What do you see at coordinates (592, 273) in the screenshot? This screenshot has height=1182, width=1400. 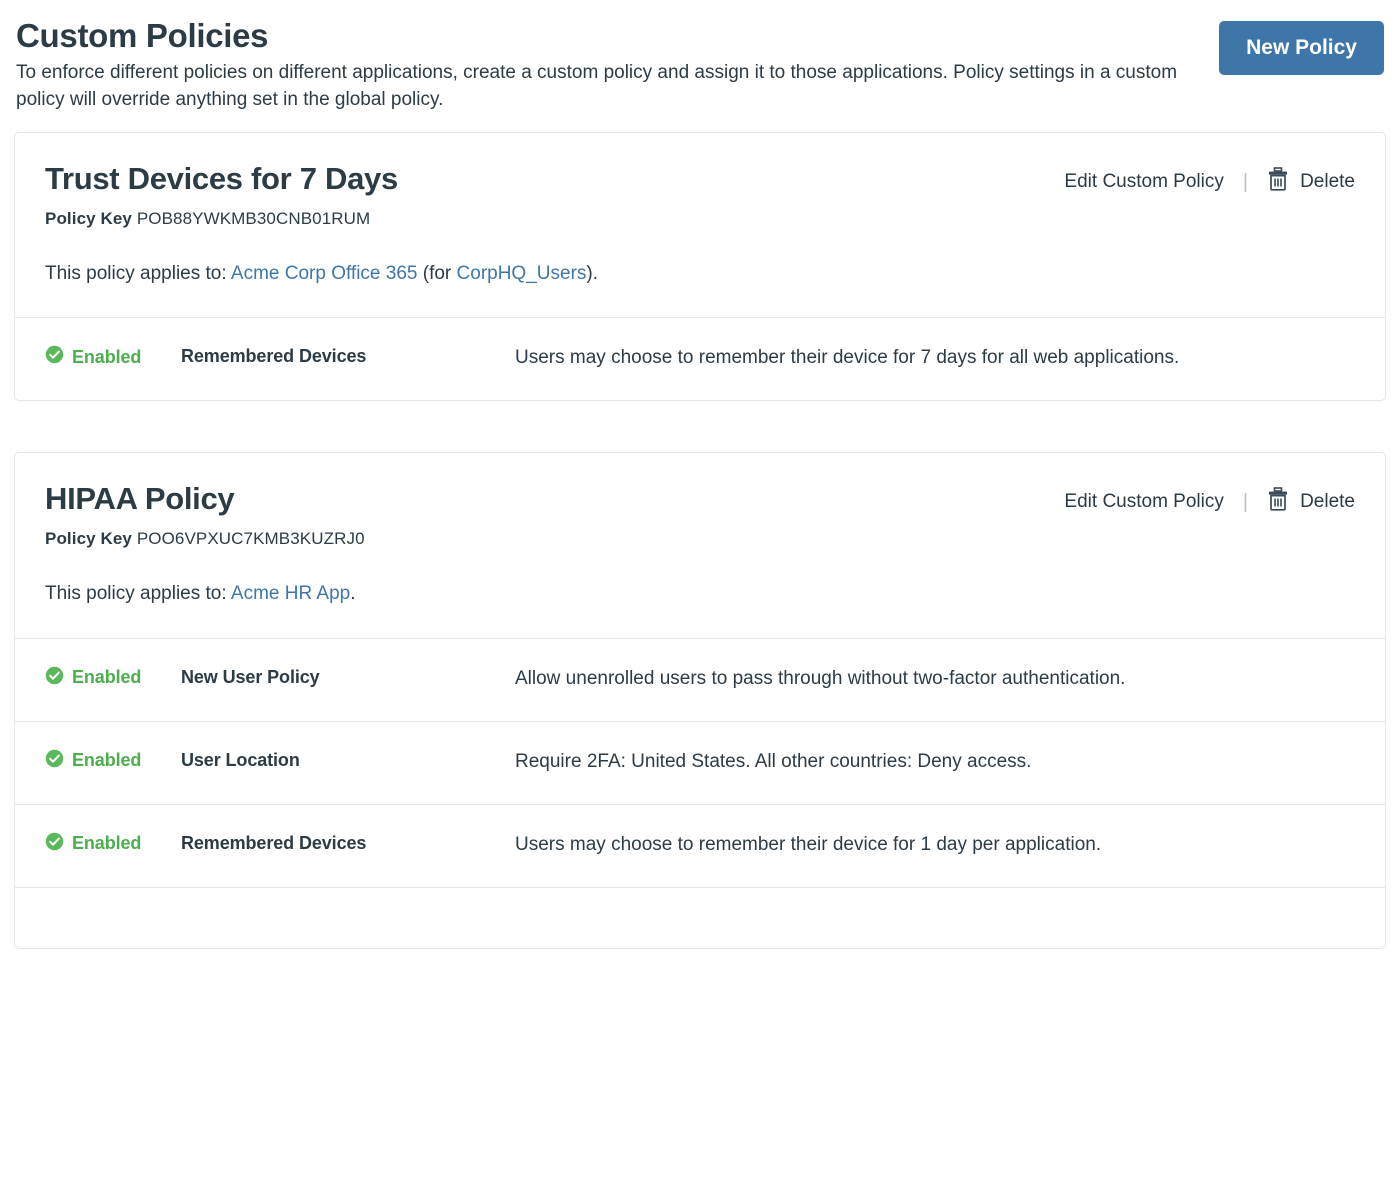 I see `group-suffix: ).` at bounding box center [592, 273].